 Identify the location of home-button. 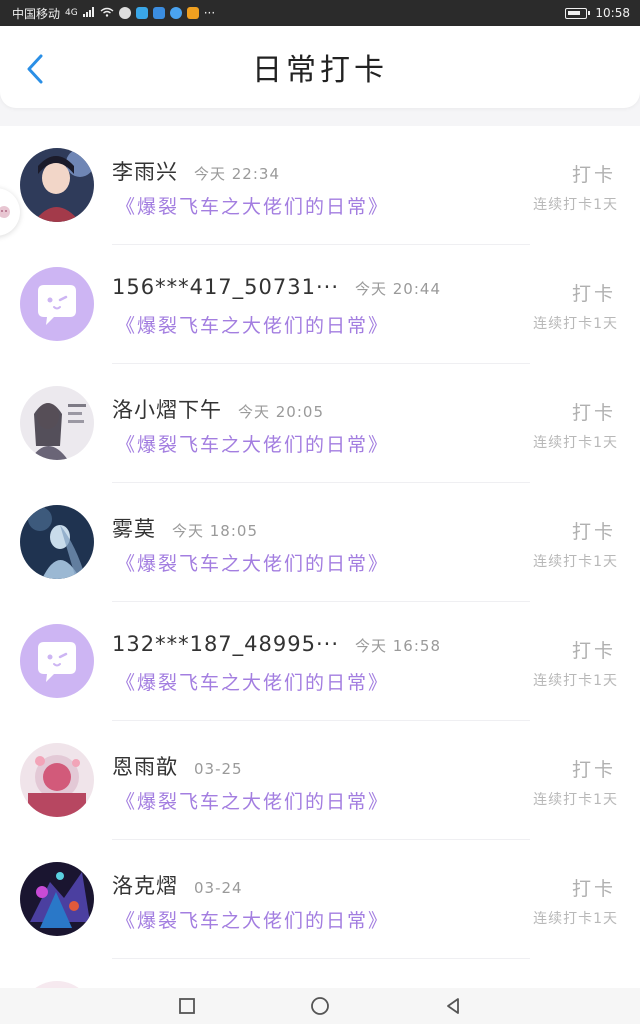
(320, 1006).